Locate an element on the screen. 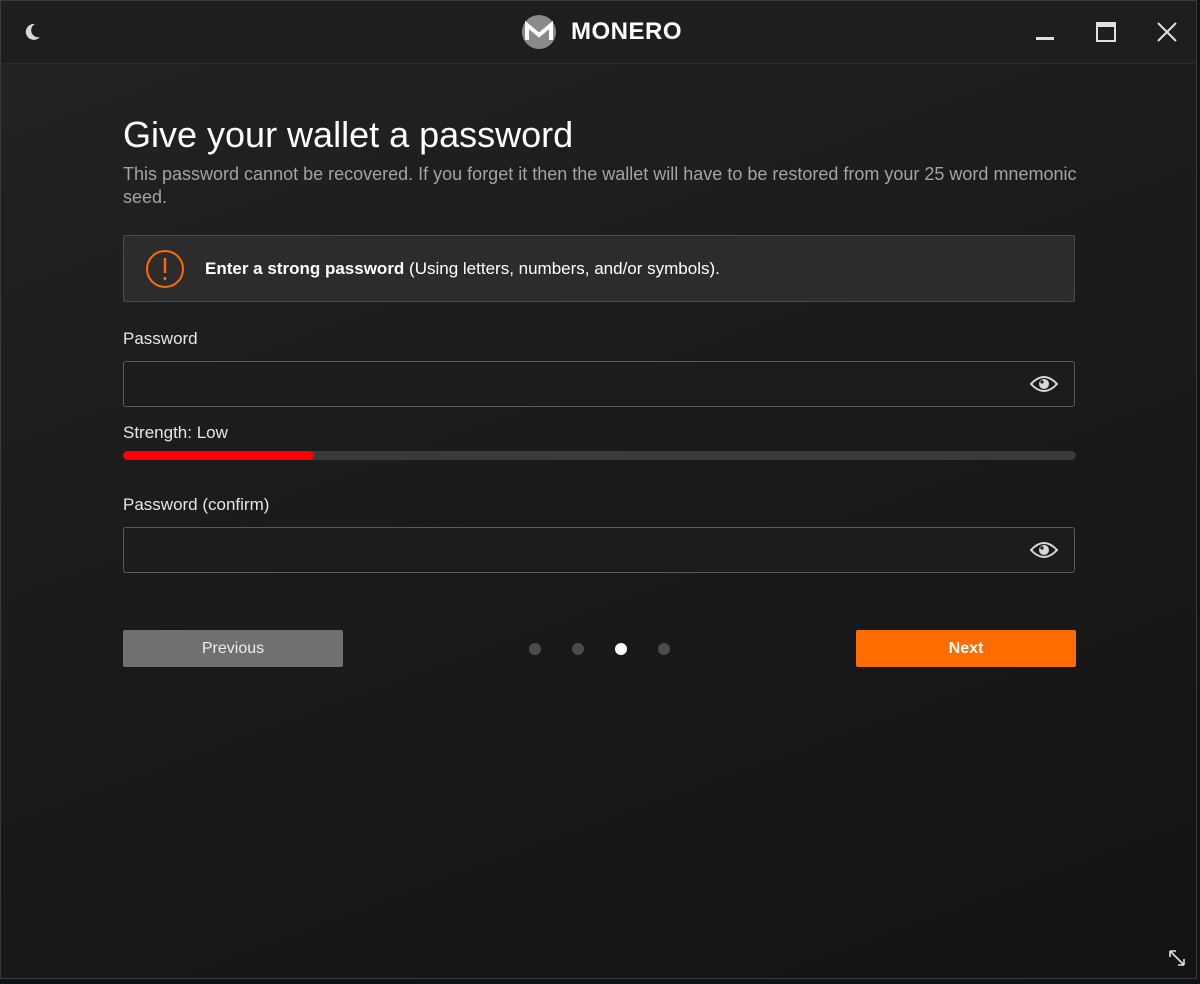  strength-label: Strength: Low is located at coordinates (175, 432).